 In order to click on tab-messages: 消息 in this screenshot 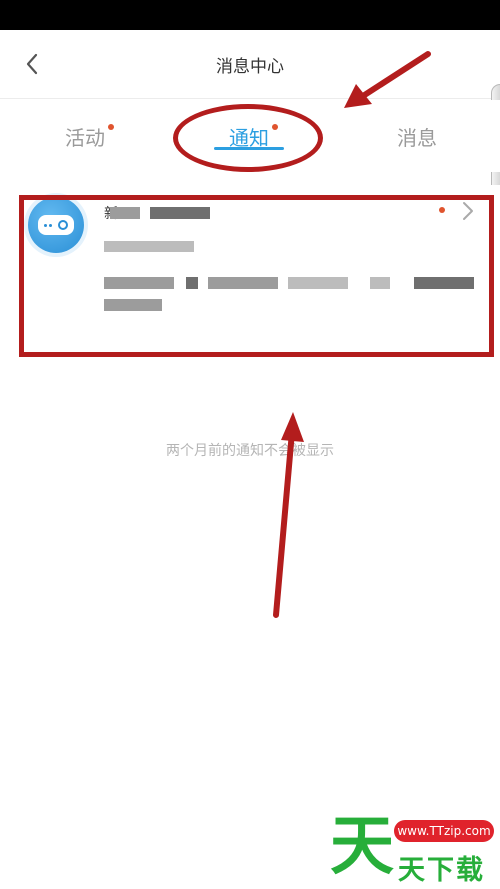, I will do `click(417, 136)`.